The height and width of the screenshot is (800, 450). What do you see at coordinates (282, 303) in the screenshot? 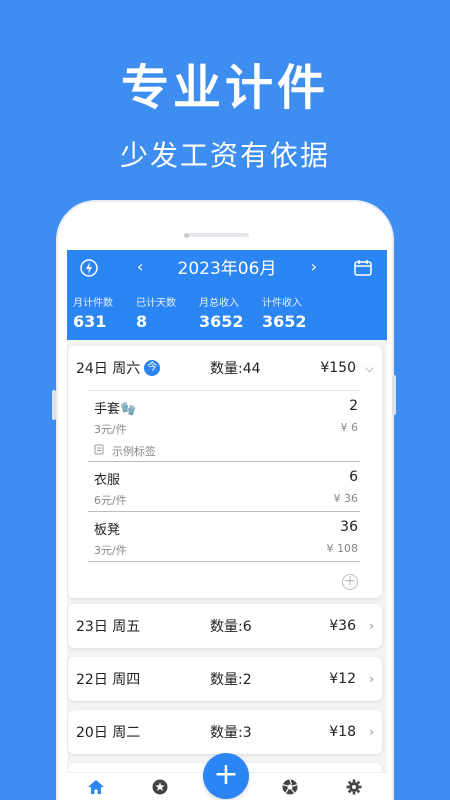
I see `stat-label: 计件收入` at bounding box center [282, 303].